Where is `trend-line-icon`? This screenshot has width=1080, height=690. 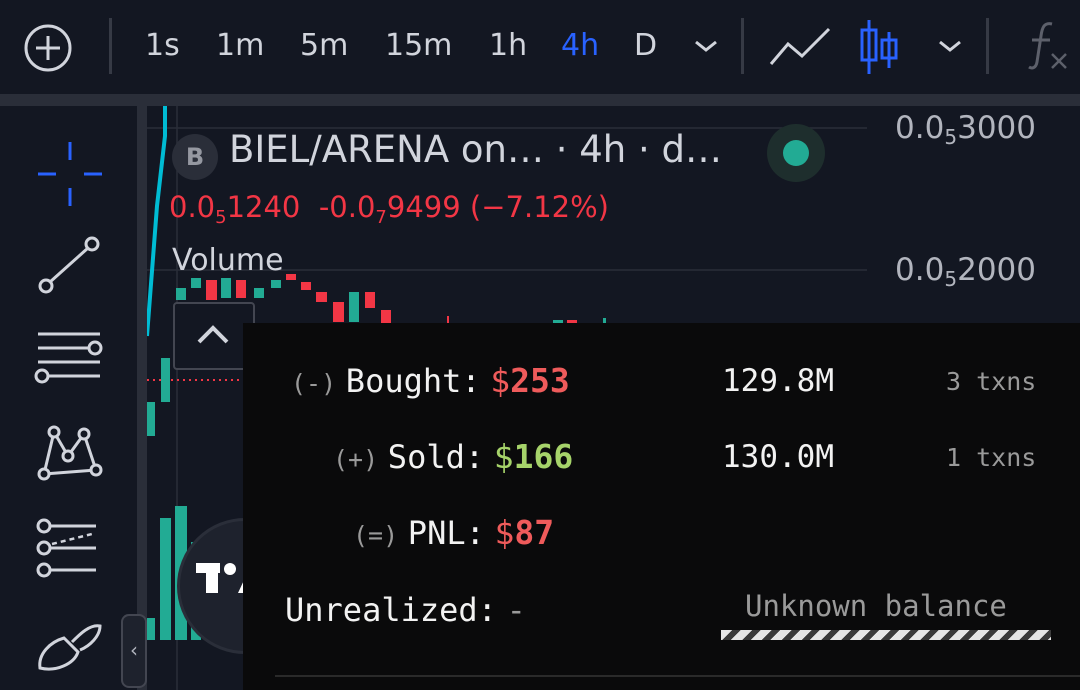
trend-line-icon is located at coordinates (69, 265).